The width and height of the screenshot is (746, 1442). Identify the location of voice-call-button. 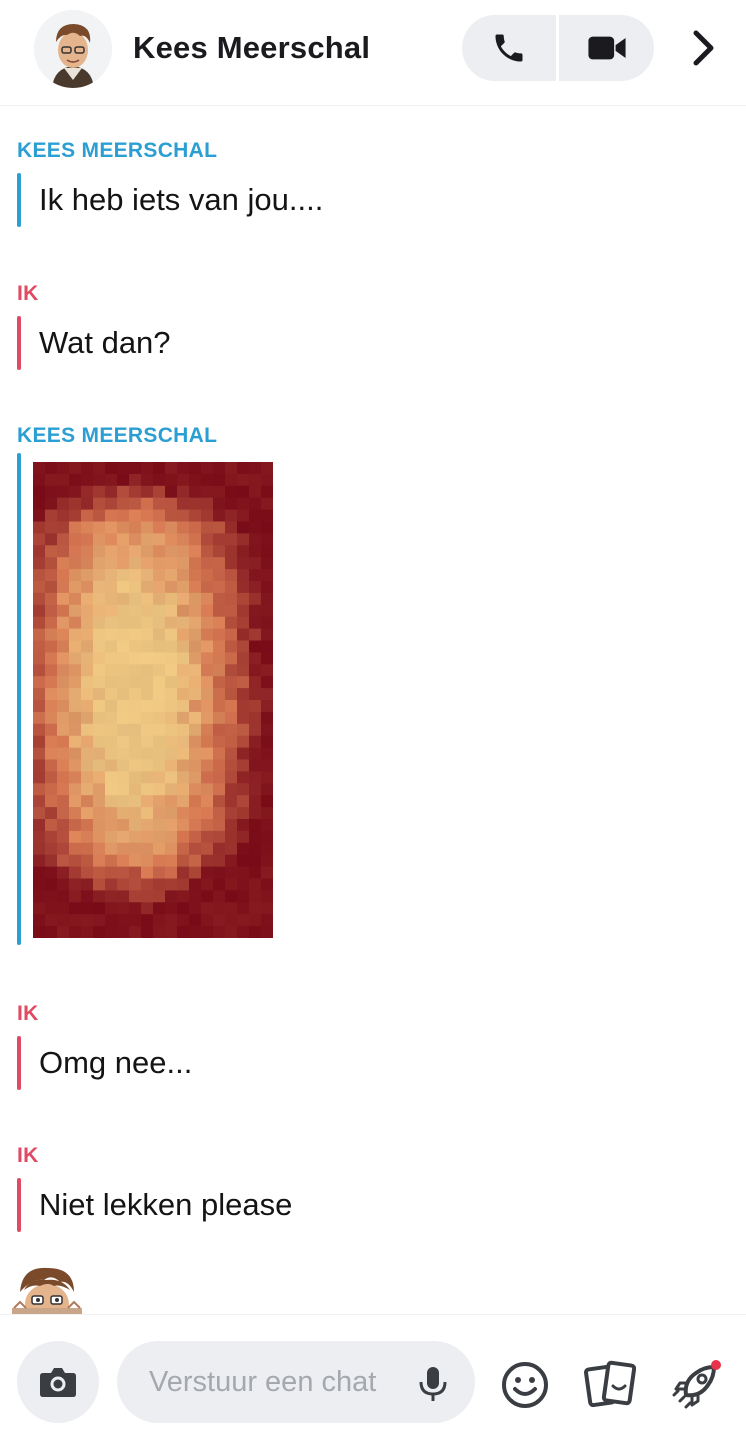
(509, 48).